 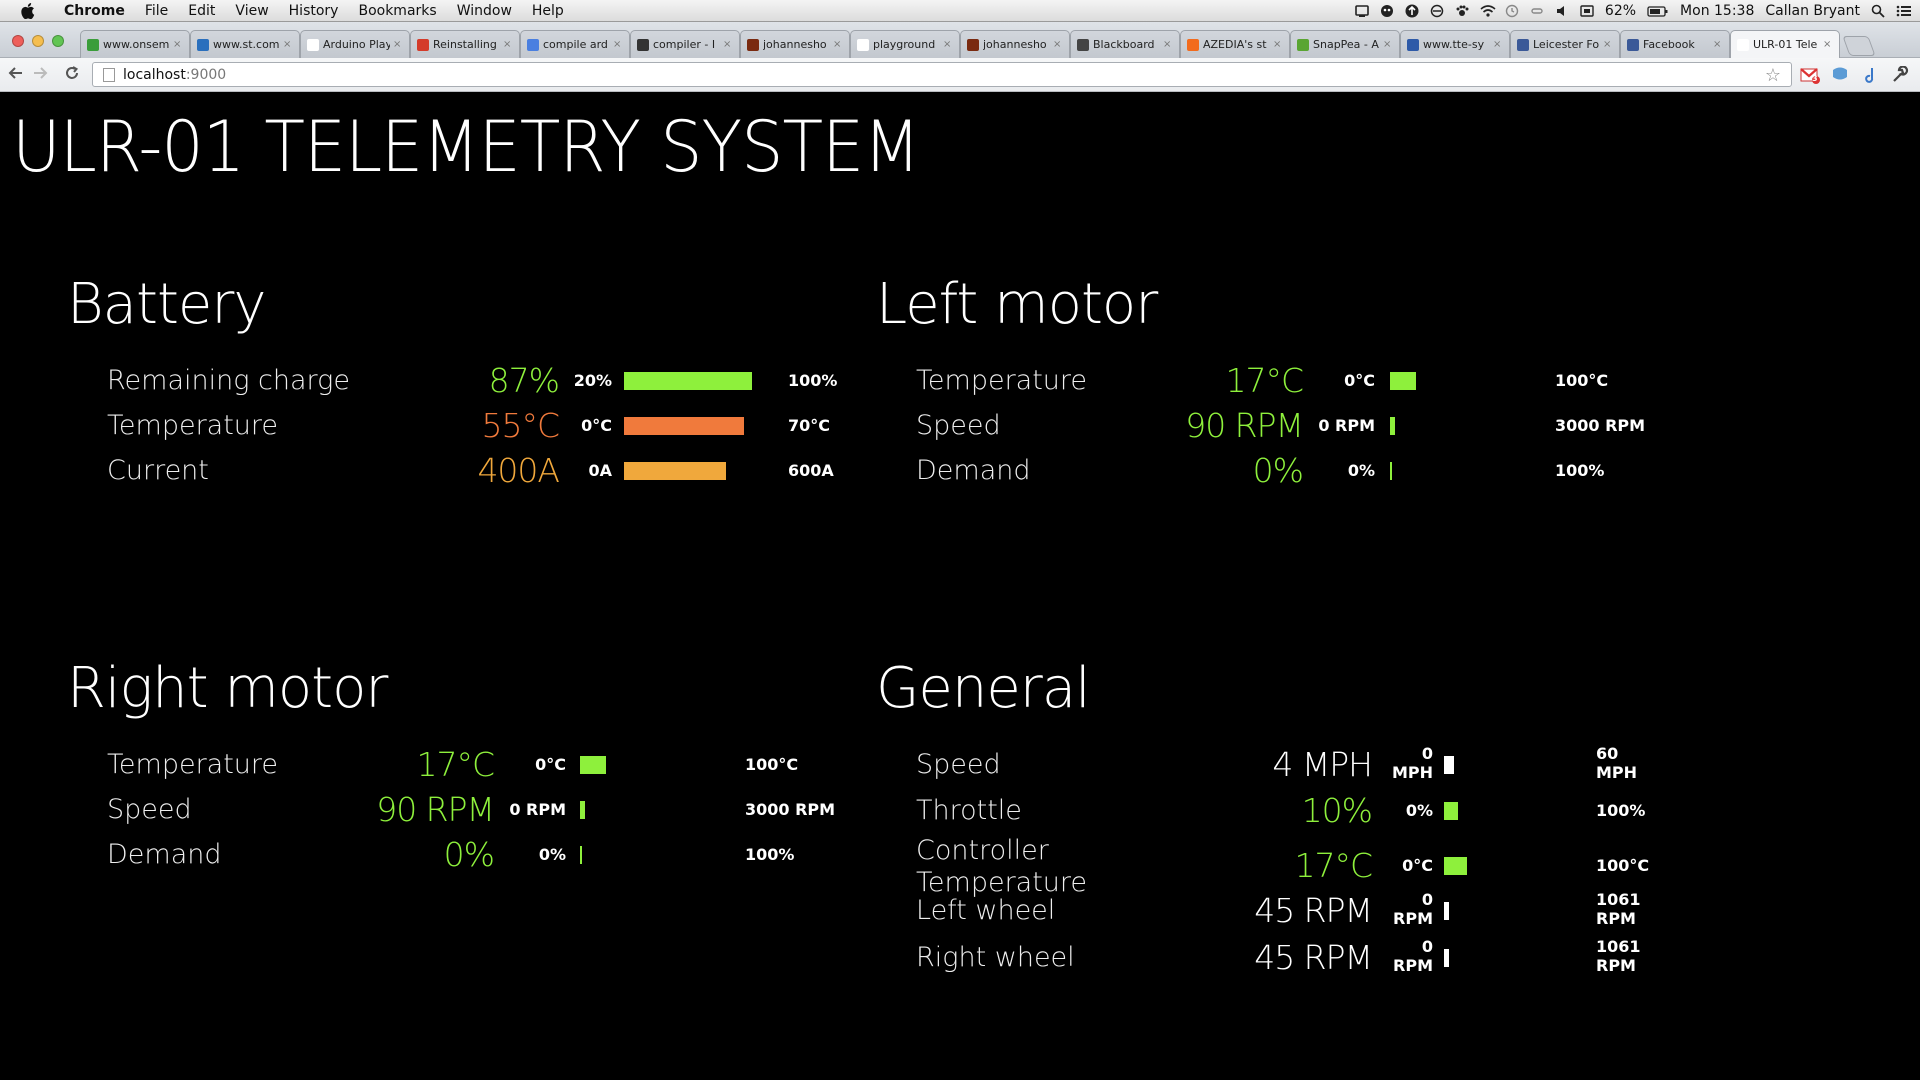 What do you see at coordinates (1362, 11) in the screenshot?
I see `screen-sharing-icon` at bounding box center [1362, 11].